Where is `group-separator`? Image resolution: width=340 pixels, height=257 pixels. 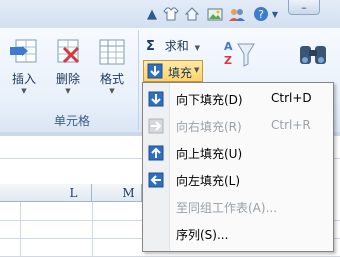 group-separator is located at coordinates (138, 80).